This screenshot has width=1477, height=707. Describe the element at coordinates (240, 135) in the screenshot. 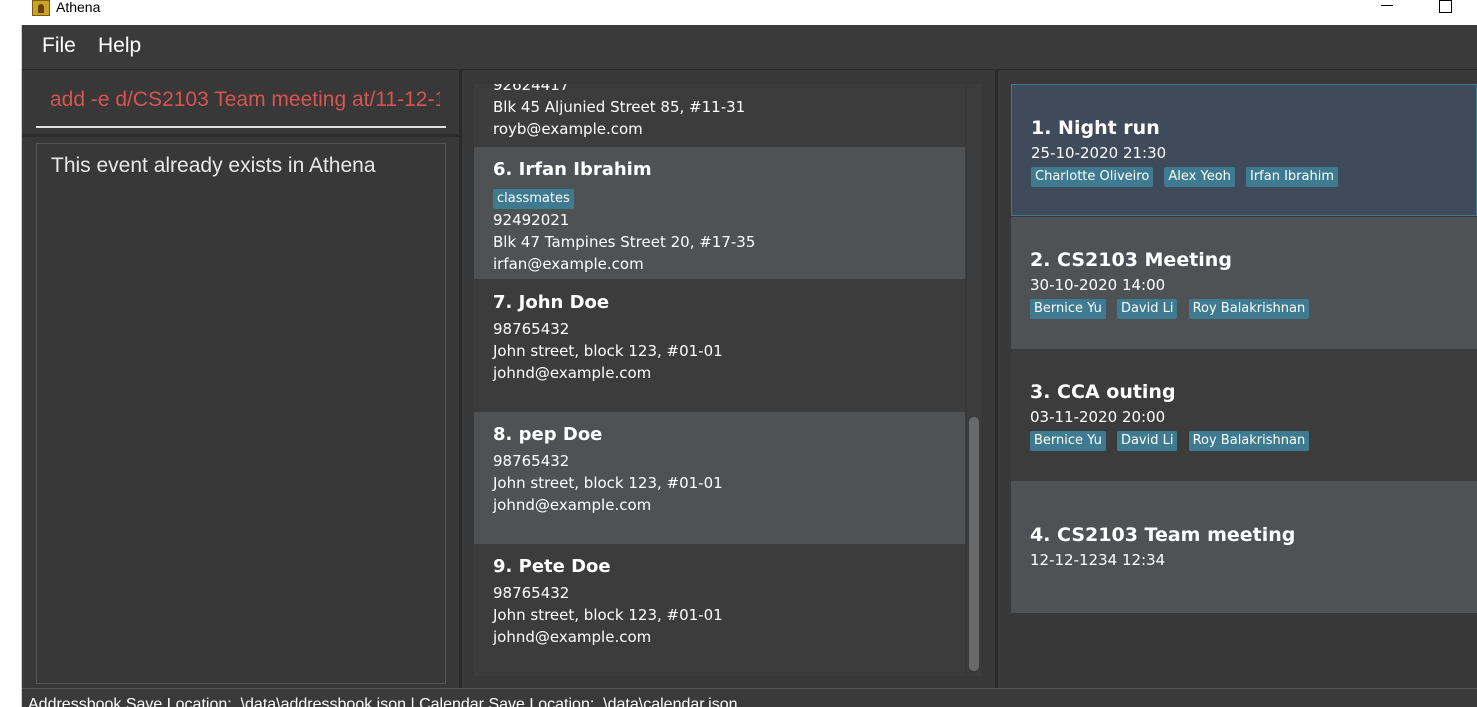

I see `divider` at that location.